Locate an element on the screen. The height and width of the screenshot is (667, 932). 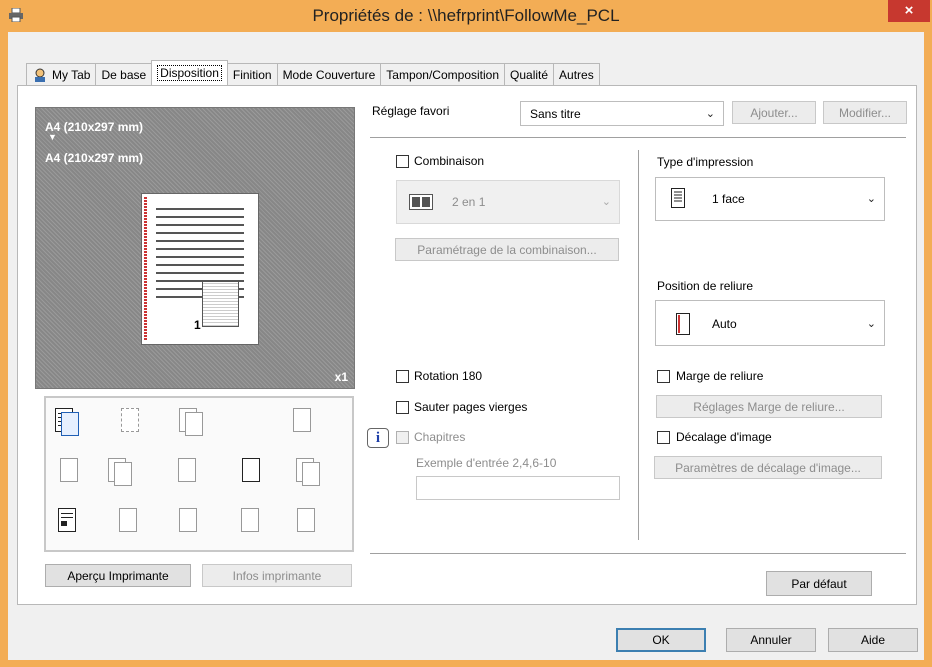
page-number: 1 is located at coordinates (197, 325).